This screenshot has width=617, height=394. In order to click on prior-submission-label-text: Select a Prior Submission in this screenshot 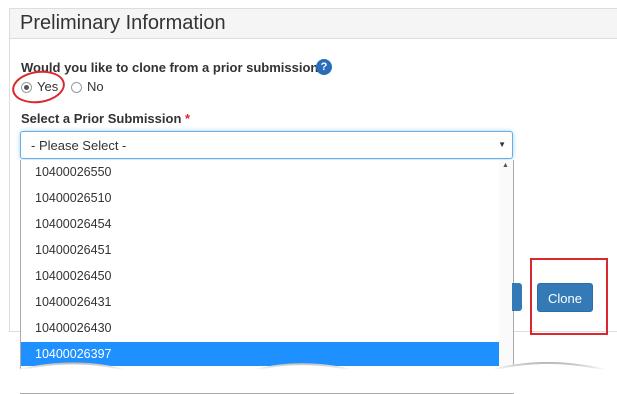, I will do `click(101, 118)`.